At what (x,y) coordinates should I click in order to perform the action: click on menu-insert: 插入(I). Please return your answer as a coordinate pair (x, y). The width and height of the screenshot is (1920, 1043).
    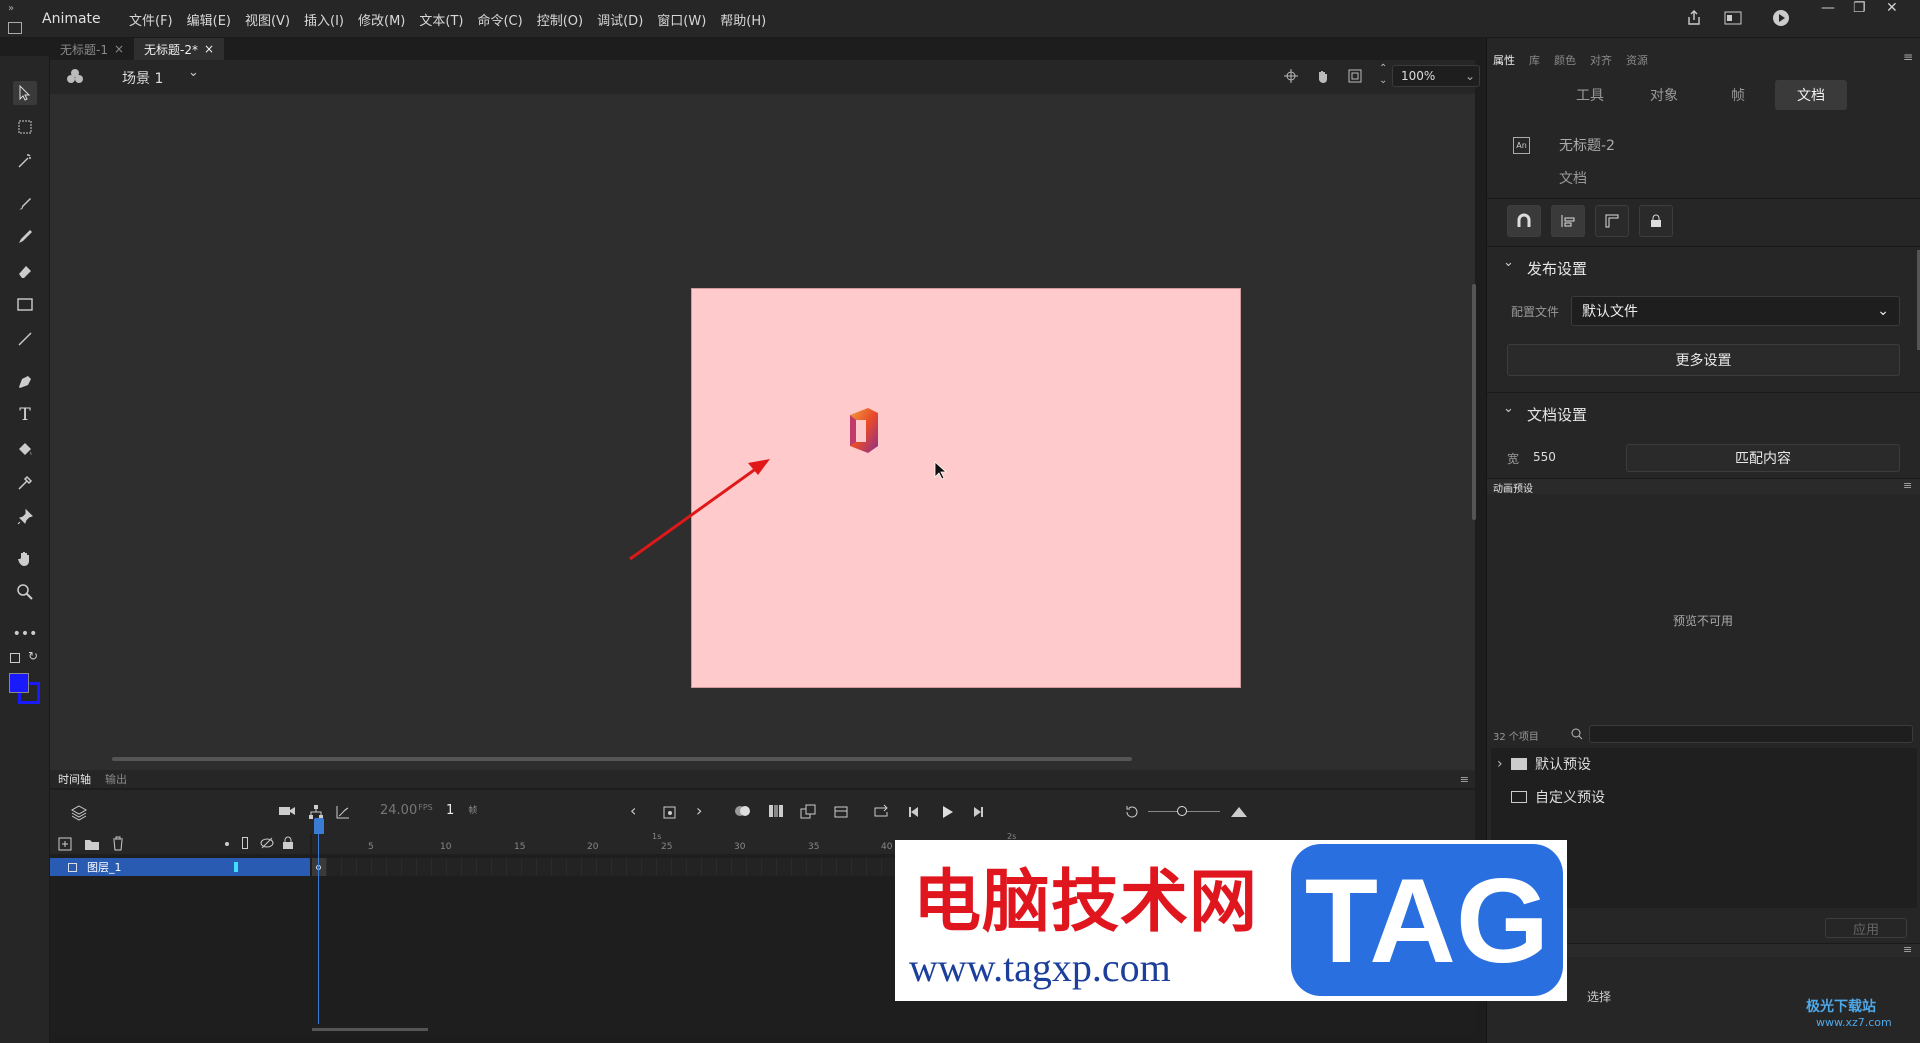
    Looking at the image, I should click on (324, 19).